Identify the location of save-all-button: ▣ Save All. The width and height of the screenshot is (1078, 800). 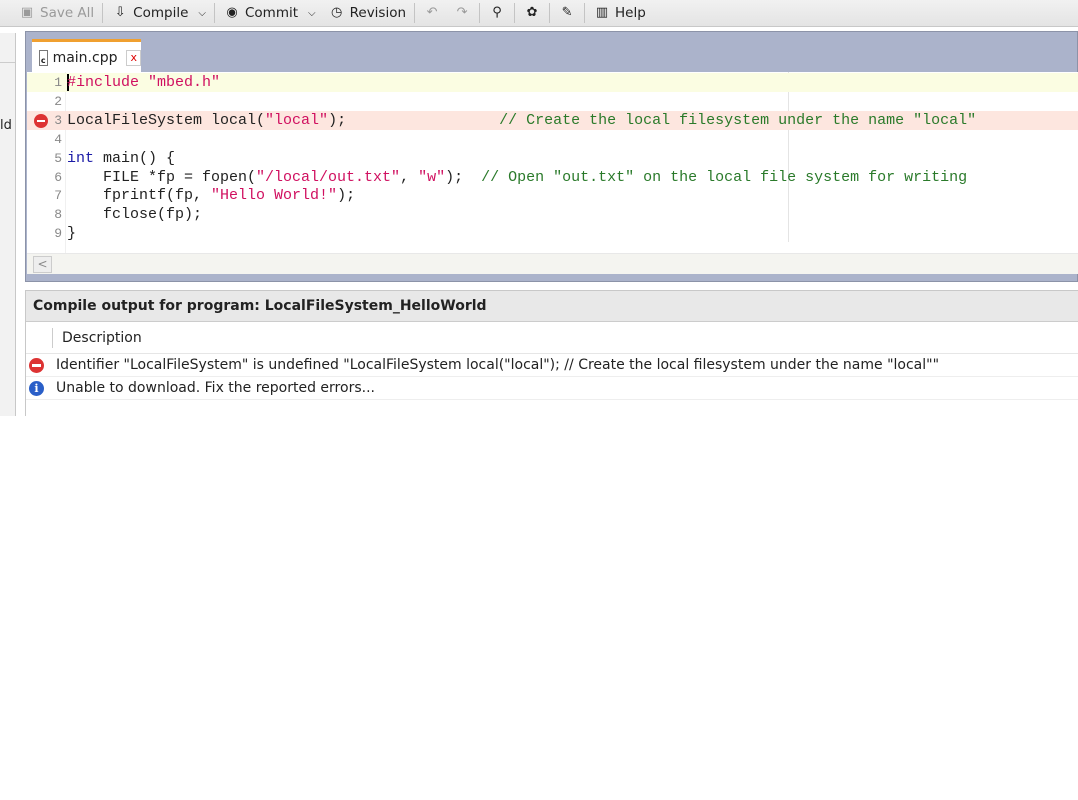
(56, 13).